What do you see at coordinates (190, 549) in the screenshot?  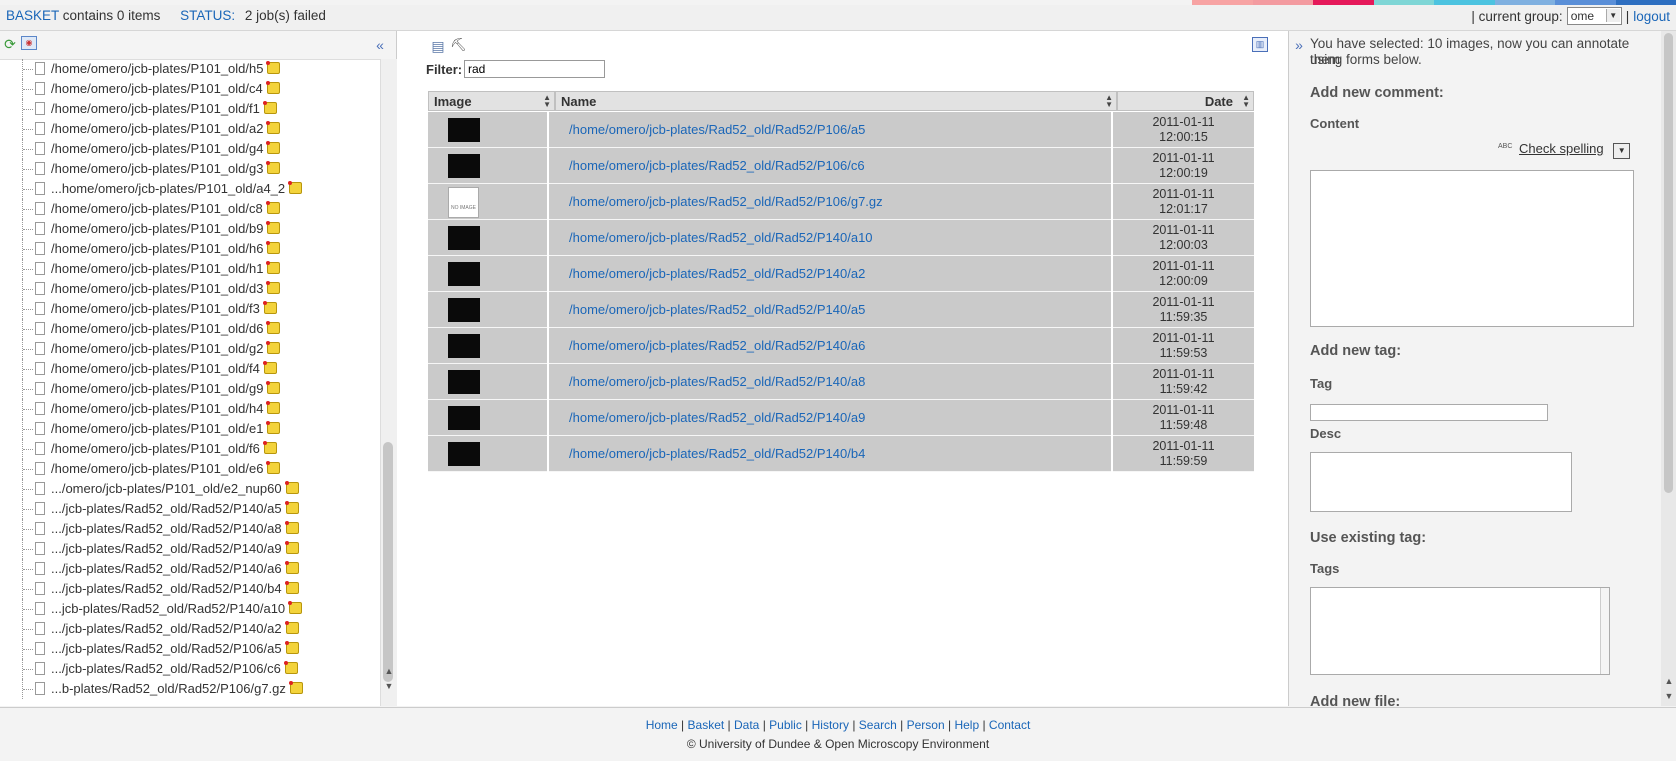 I see `tree-item: .../jcb-plates/Rad52_old/Rad52/P140/a9` at bounding box center [190, 549].